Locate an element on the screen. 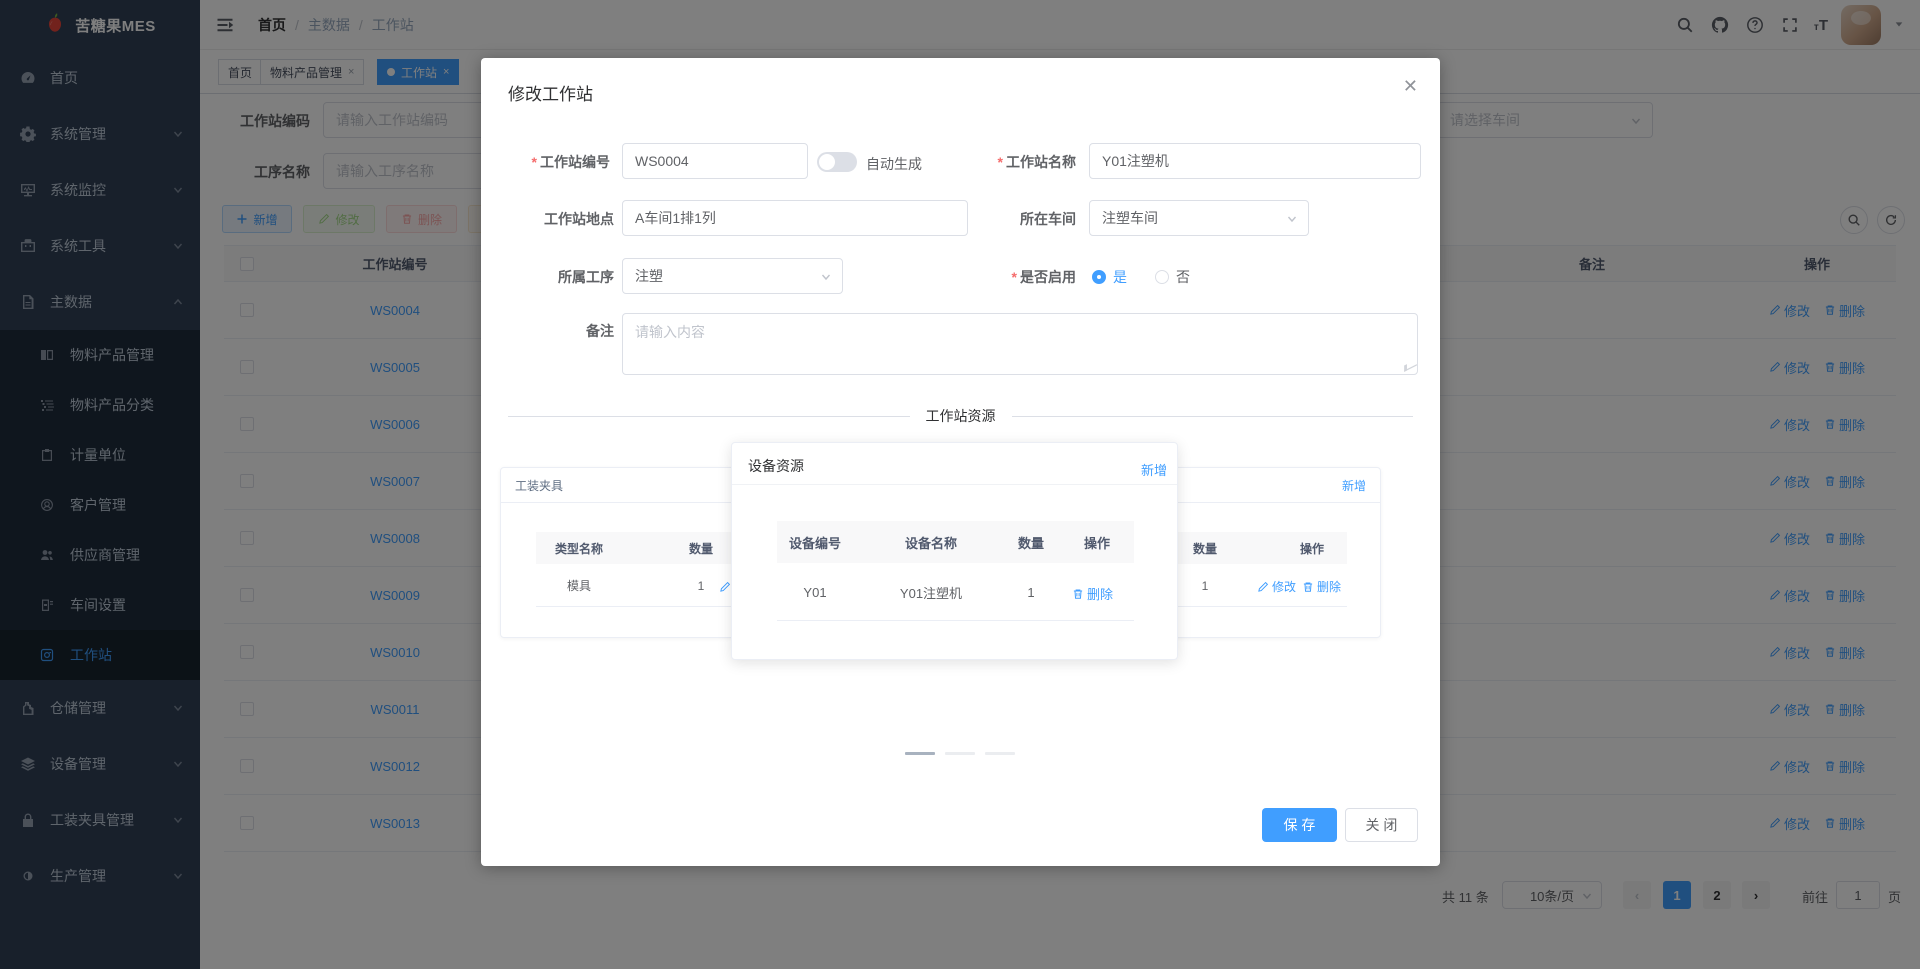 This screenshot has width=1920, height=969. right-delete-link: 删除 is located at coordinates (1321, 586).